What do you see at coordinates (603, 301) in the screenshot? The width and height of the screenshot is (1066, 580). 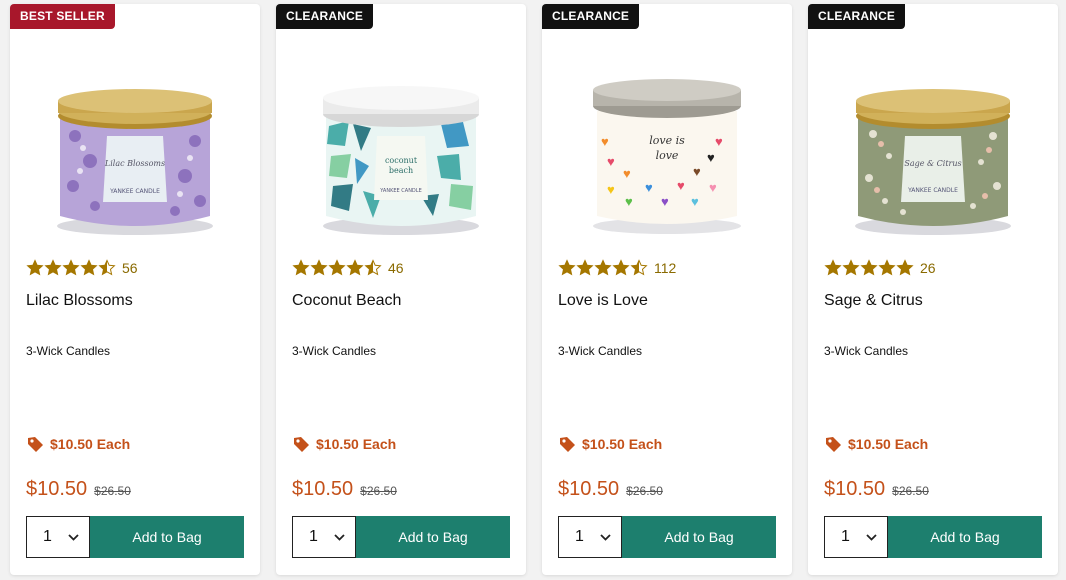 I see `product-name: Love is Love` at bounding box center [603, 301].